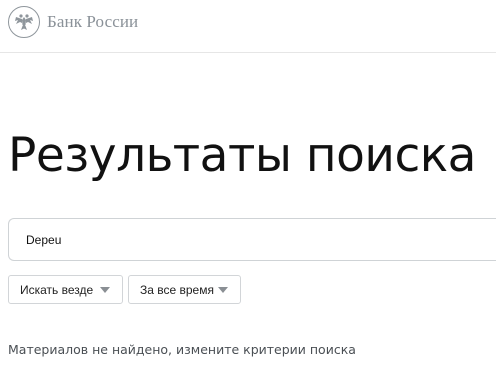  I want to click on search-scope-label: Искать везде, so click(57, 289).